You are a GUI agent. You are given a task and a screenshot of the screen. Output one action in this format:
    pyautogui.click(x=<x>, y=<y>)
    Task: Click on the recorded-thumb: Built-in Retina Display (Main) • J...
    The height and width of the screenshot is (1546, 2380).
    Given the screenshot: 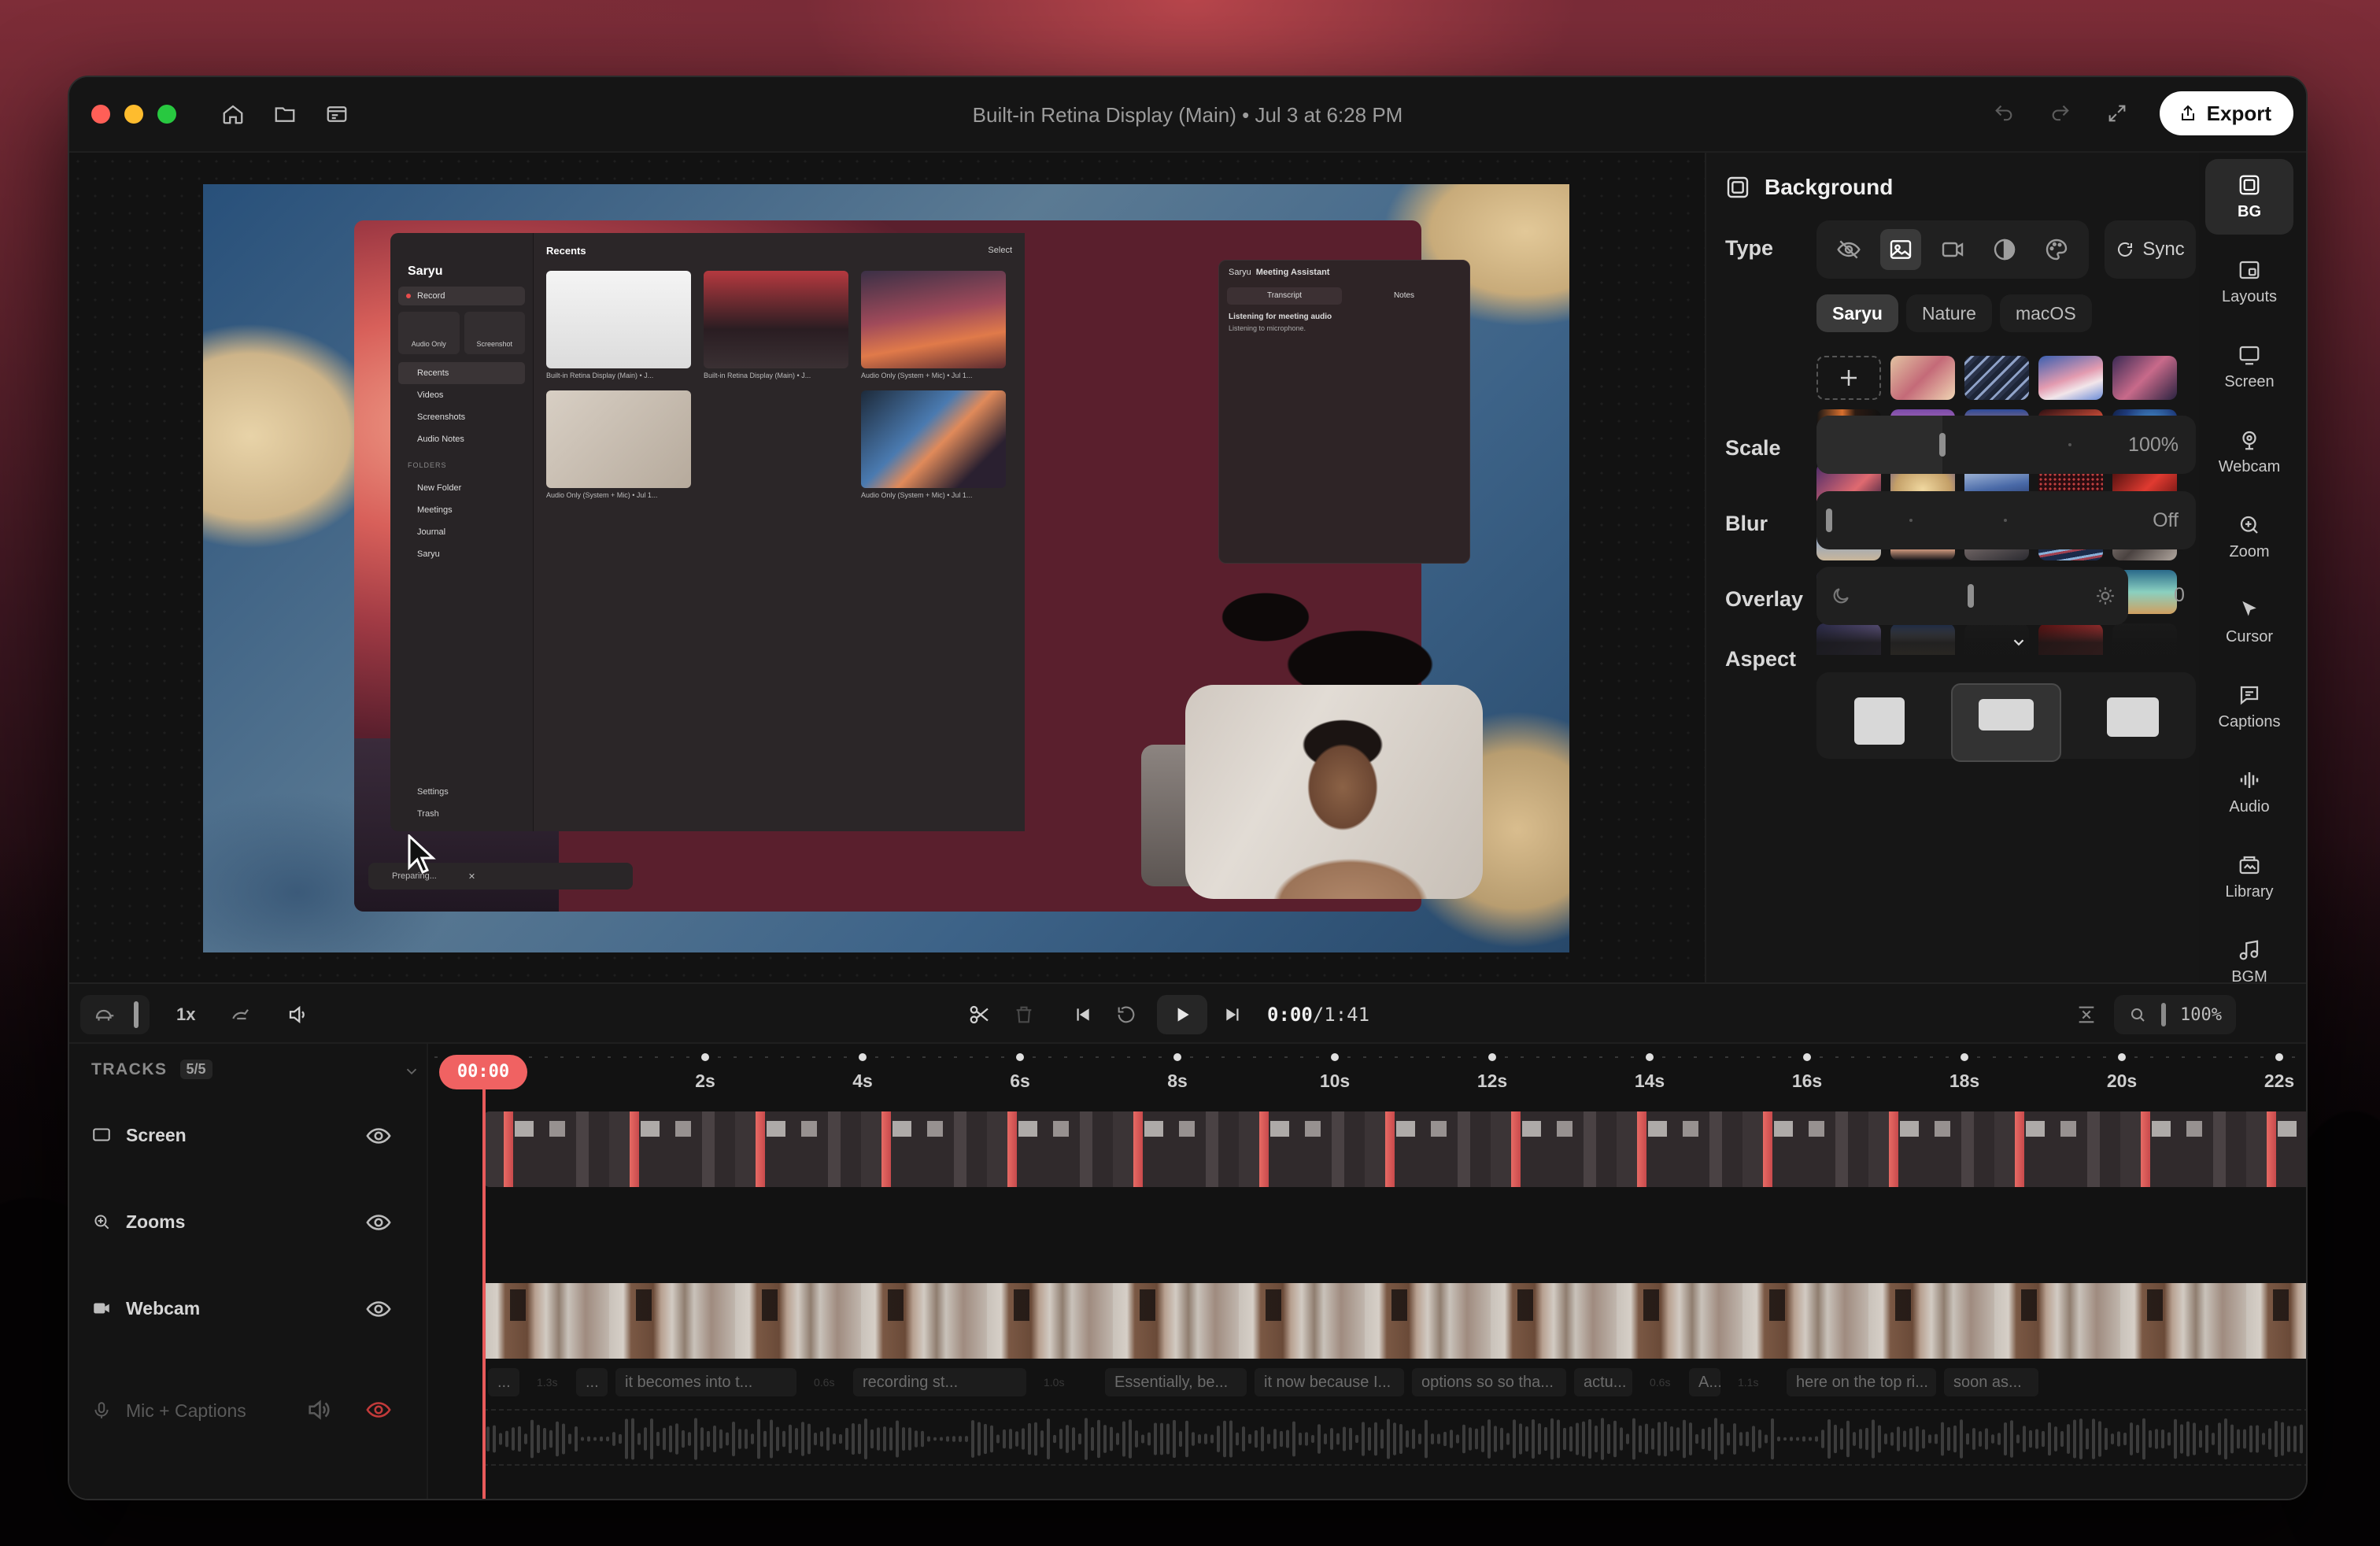 What is the action you would take?
    pyautogui.click(x=618, y=325)
    